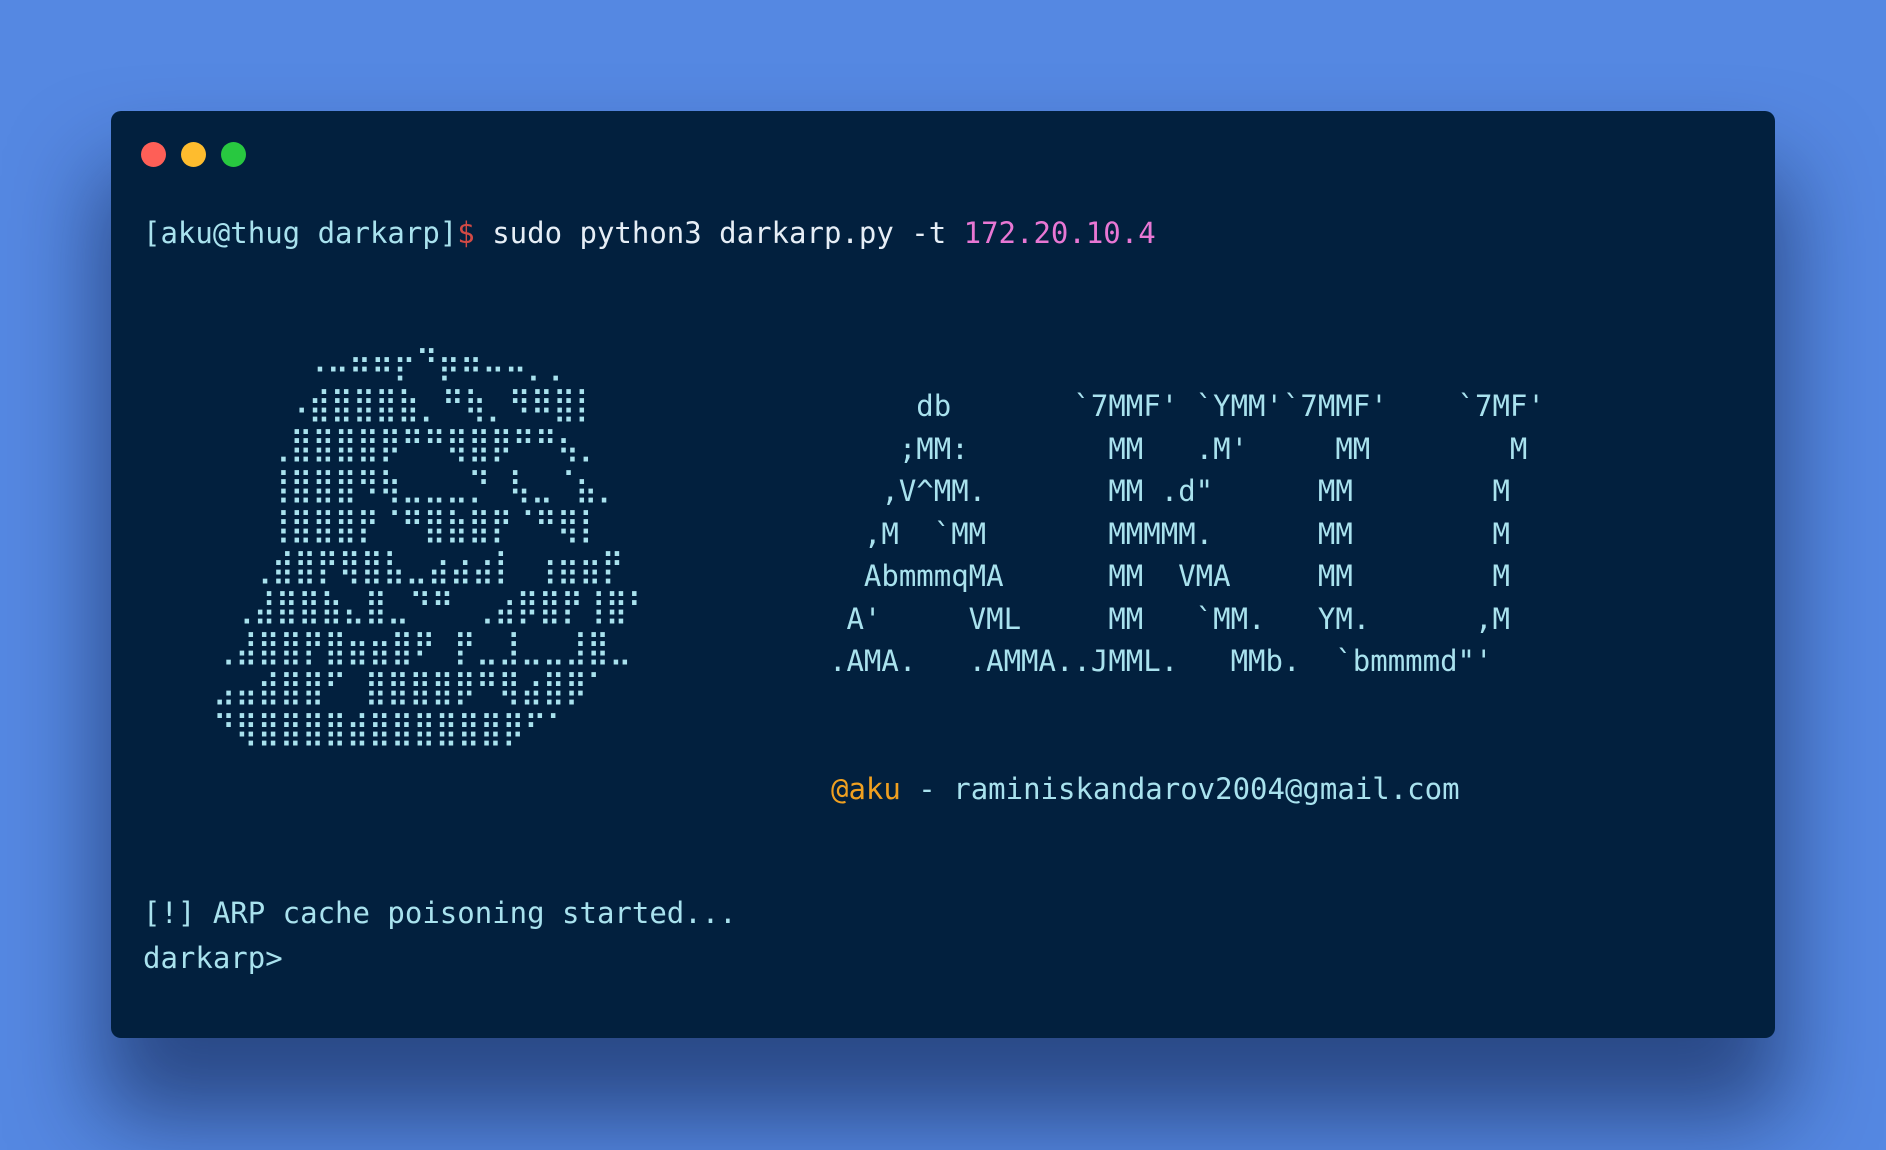  What do you see at coordinates (422, 646) in the screenshot?
I see `skull-art-line: ⢀⣼⣿⣿⡟⣿⣶⣶⣿⠟ ⡟⣀⣸⣀⣀⣸⣿⣀` at bounding box center [422, 646].